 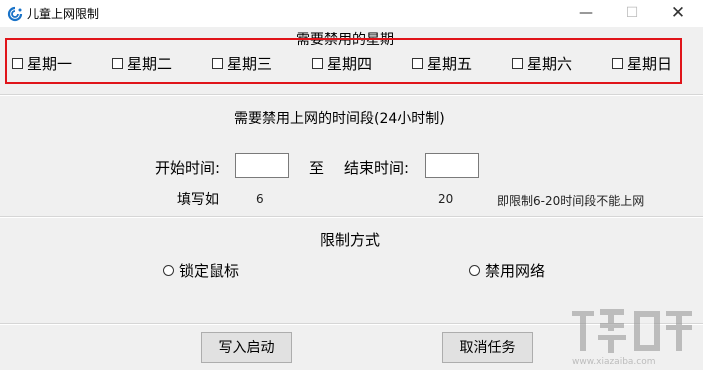 What do you see at coordinates (550, 63) in the screenshot?
I see `day-label: 星期六` at bounding box center [550, 63].